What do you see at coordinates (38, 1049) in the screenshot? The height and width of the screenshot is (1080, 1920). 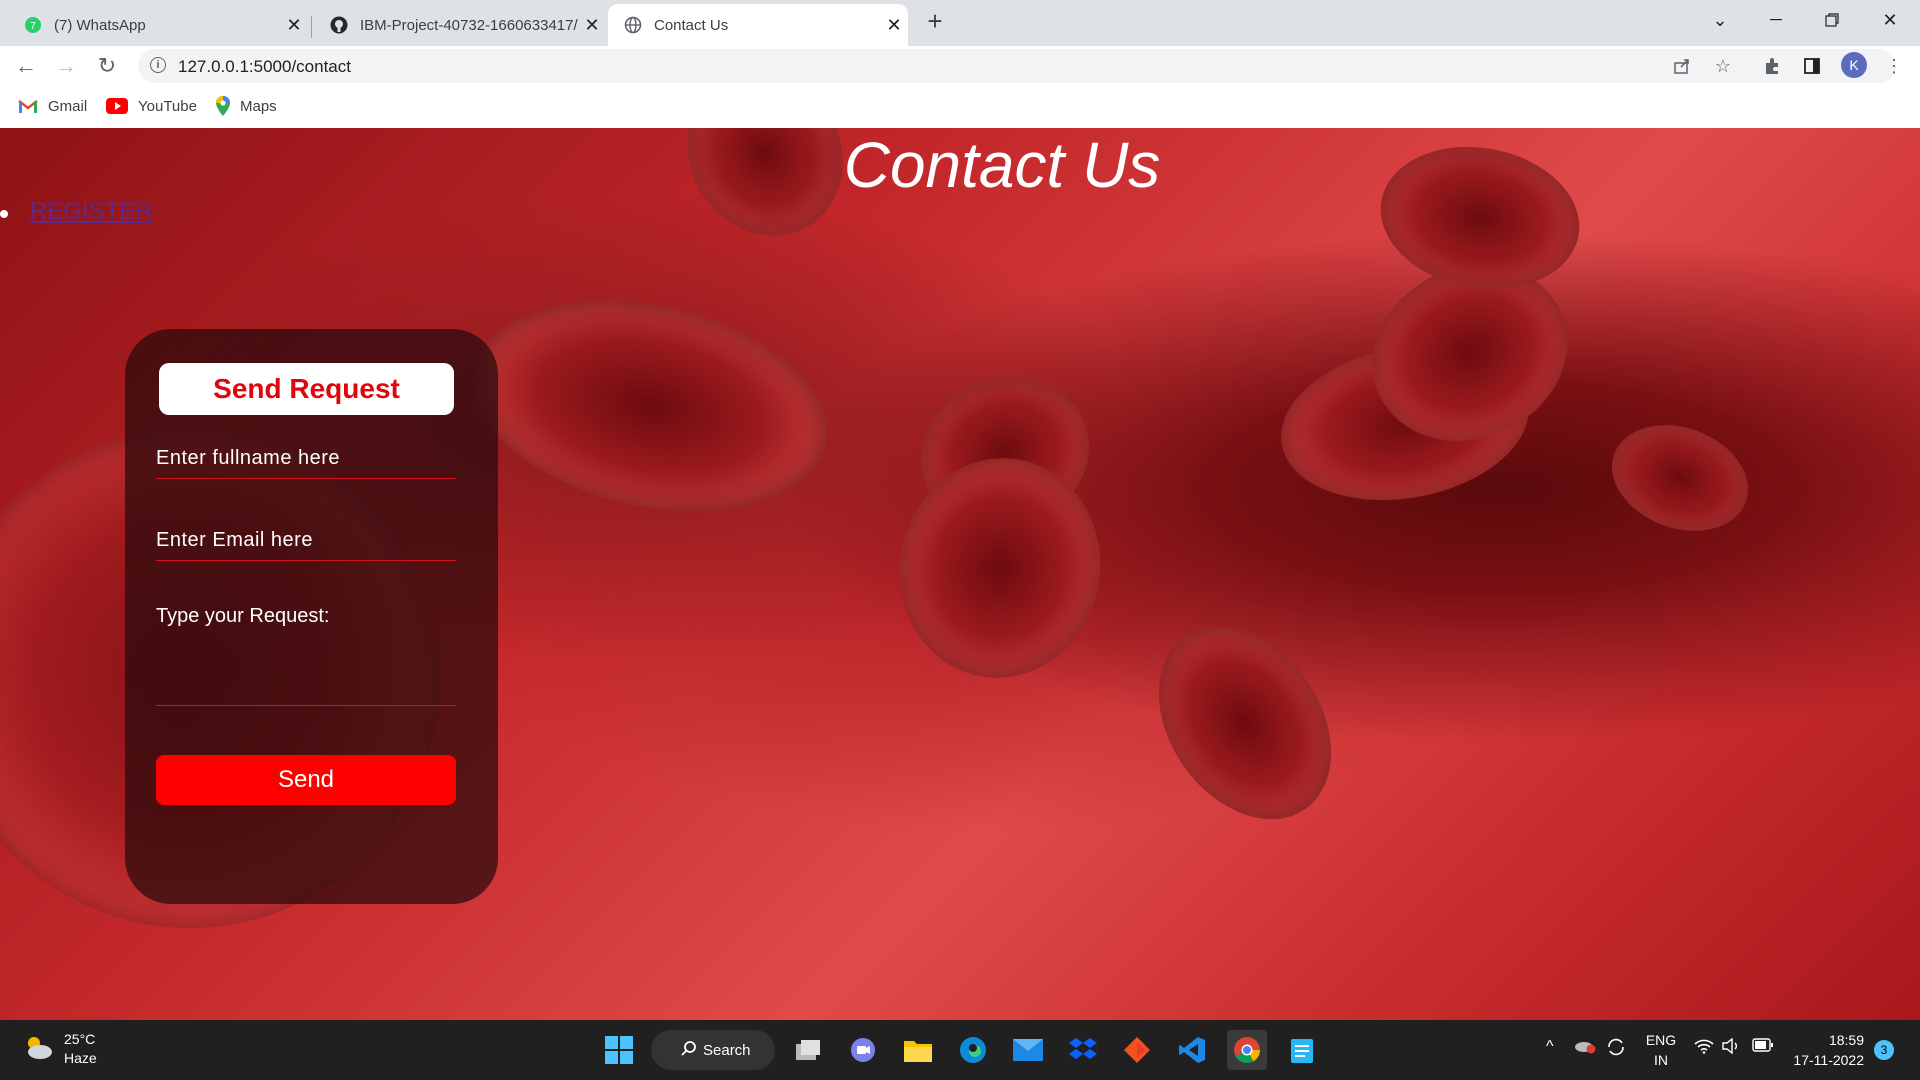 I see `weather-cloud-icon` at bounding box center [38, 1049].